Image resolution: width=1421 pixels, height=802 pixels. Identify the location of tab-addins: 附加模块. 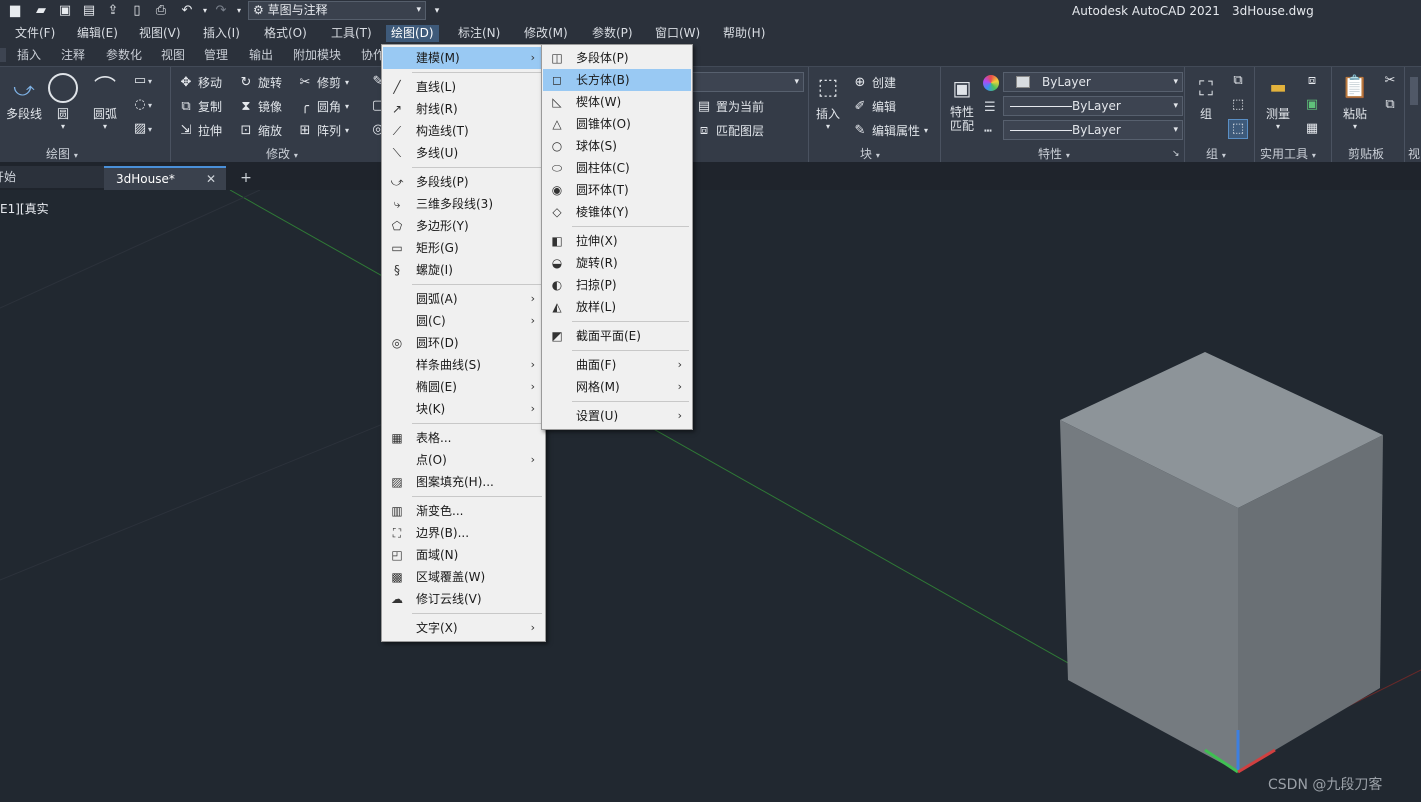
(317, 55).